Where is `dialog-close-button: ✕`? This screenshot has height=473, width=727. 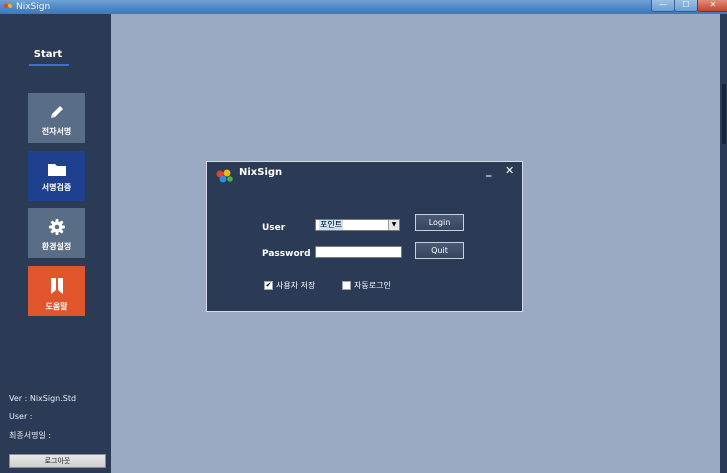 dialog-close-button: ✕ is located at coordinates (509, 170).